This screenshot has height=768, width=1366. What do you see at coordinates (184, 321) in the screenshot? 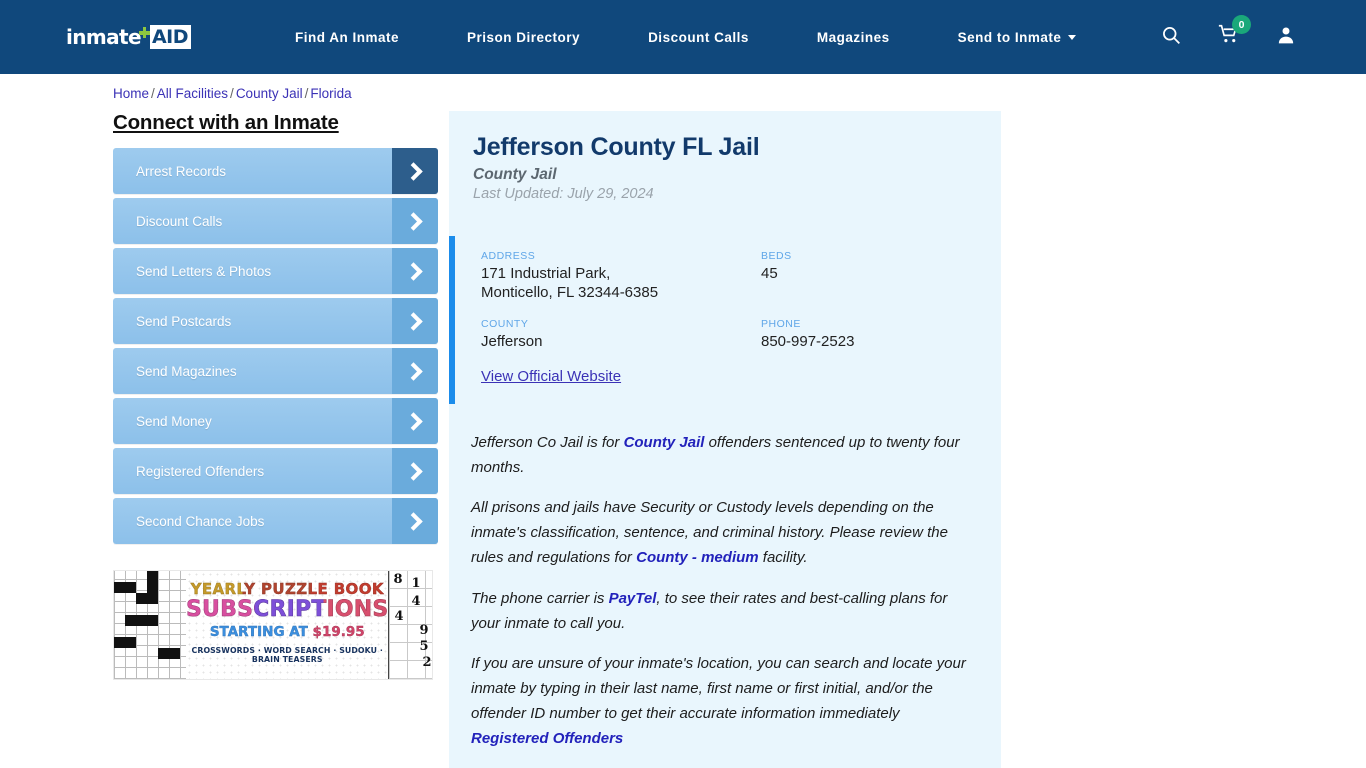
I see `sidebar-item-label: Send Postcards` at bounding box center [184, 321].